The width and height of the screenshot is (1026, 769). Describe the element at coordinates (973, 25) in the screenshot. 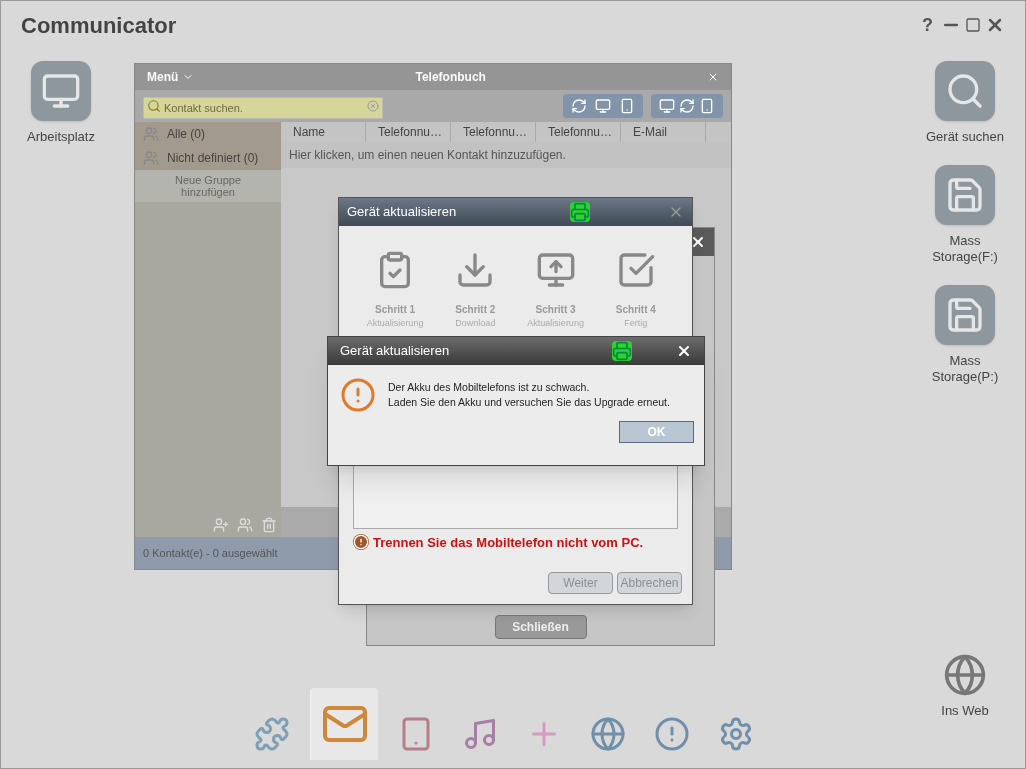

I see `maximize-icon` at that location.